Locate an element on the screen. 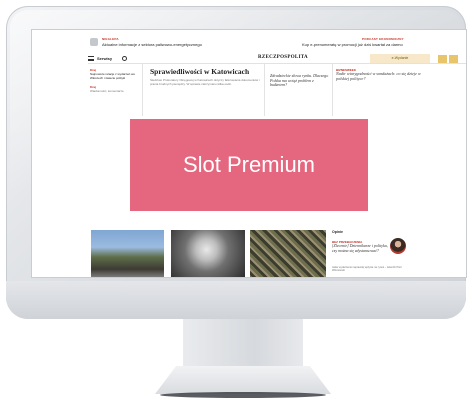 The width and height of the screenshot is (469, 405). premium-ad-slot: Slot Premium is located at coordinates (249, 165).